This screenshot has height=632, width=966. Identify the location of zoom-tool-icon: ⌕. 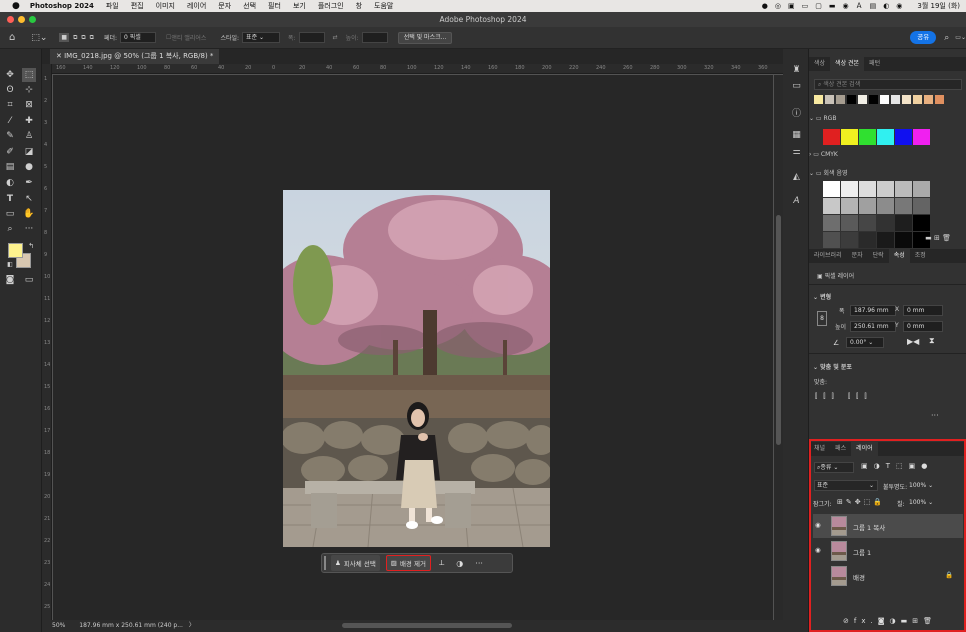
(10, 229).